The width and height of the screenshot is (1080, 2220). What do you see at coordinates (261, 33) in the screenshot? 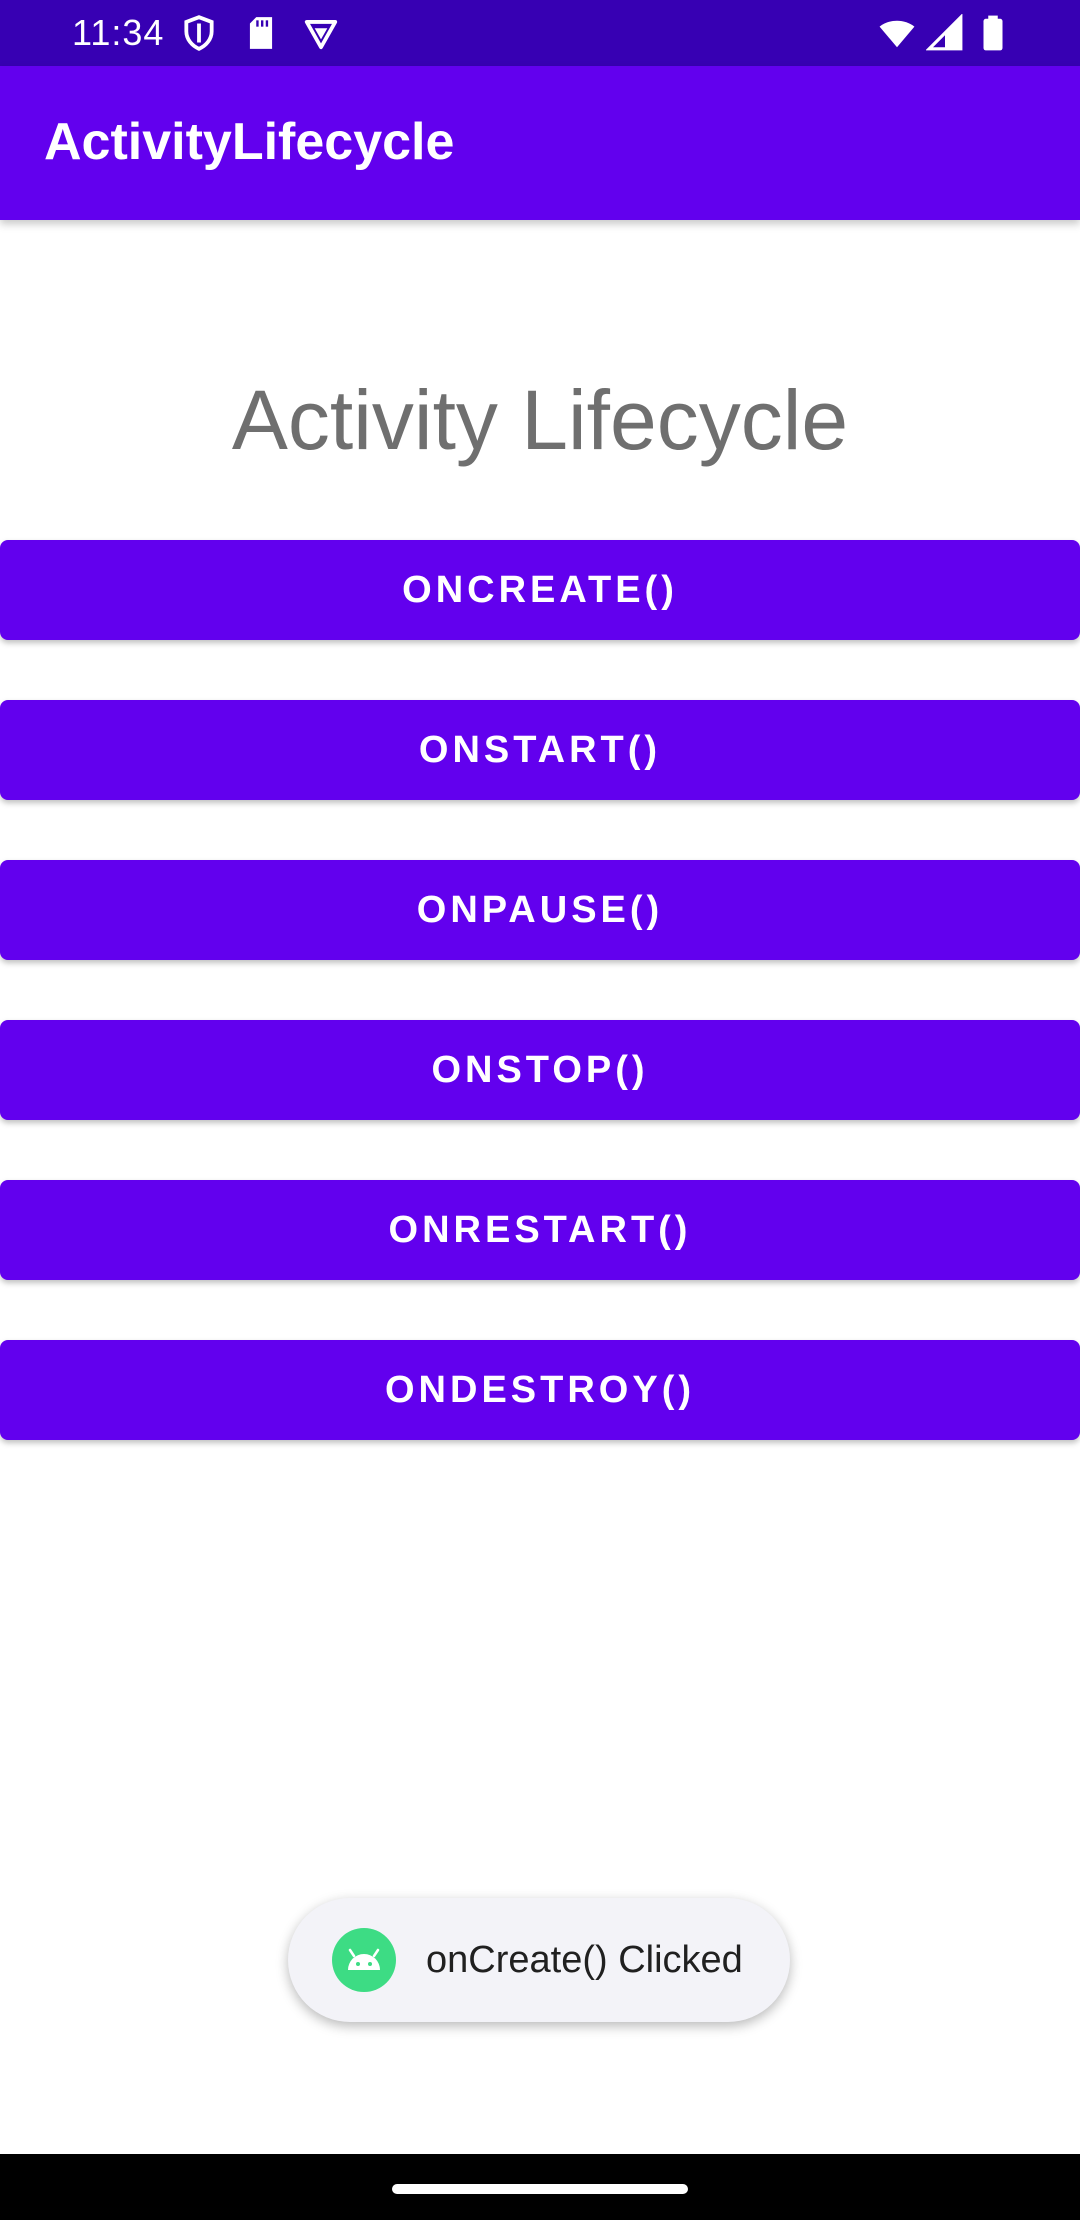
I see `sd-card-icon` at bounding box center [261, 33].